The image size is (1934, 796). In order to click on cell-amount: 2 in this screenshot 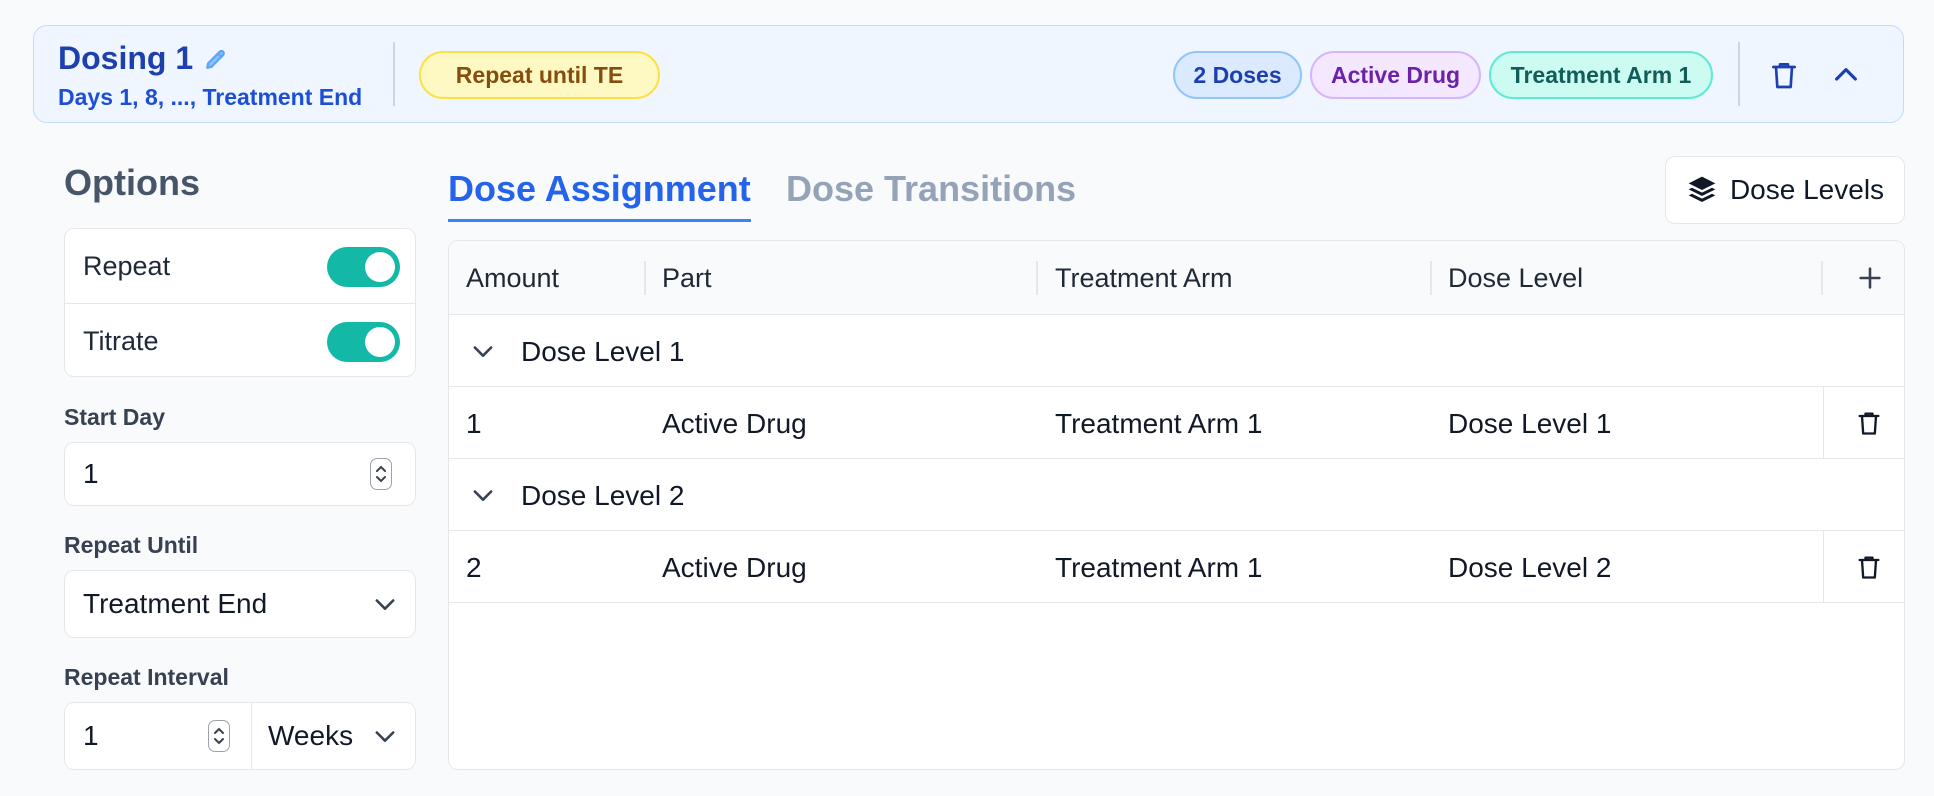, I will do `click(474, 567)`.